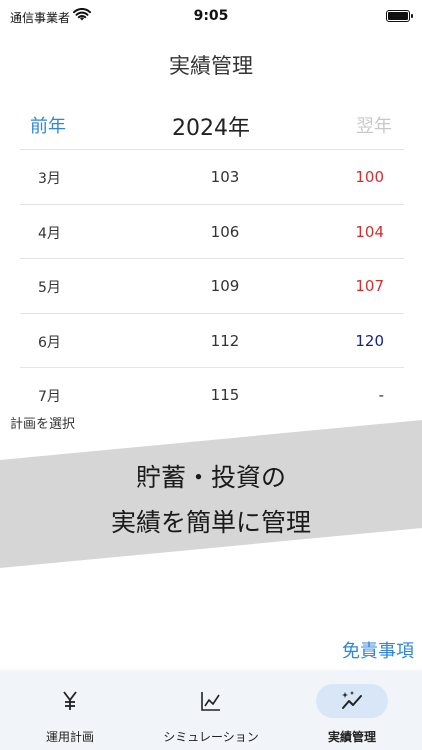  What do you see at coordinates (225, 395) in the screenshot?
I see `actual-cell: 115` at bounding box center [225, 395].